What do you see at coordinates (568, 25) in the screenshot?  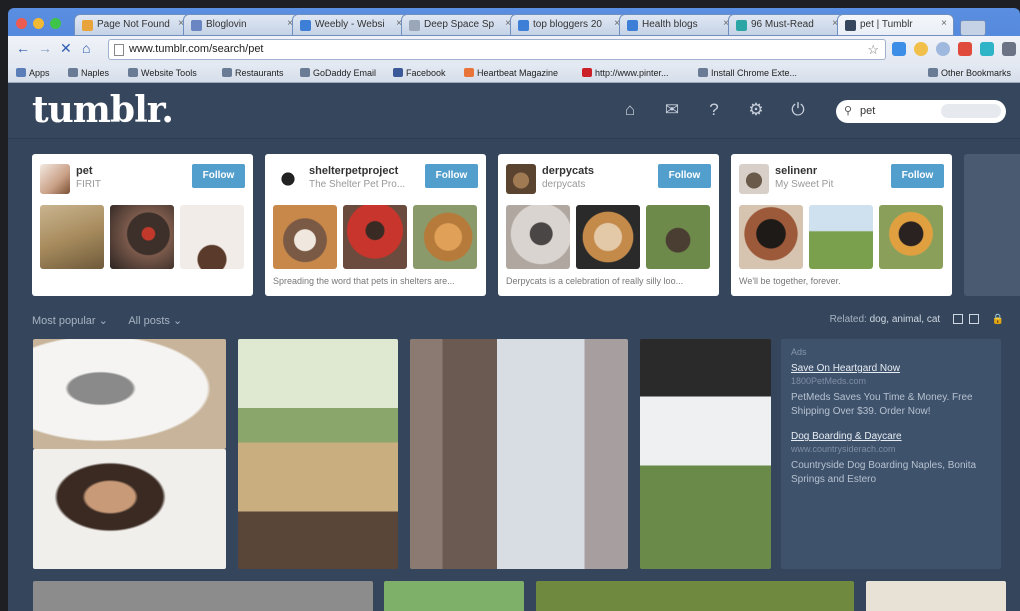 I see `browser-tab: top bloggers 20 ×` at bounding box center [568, 25].